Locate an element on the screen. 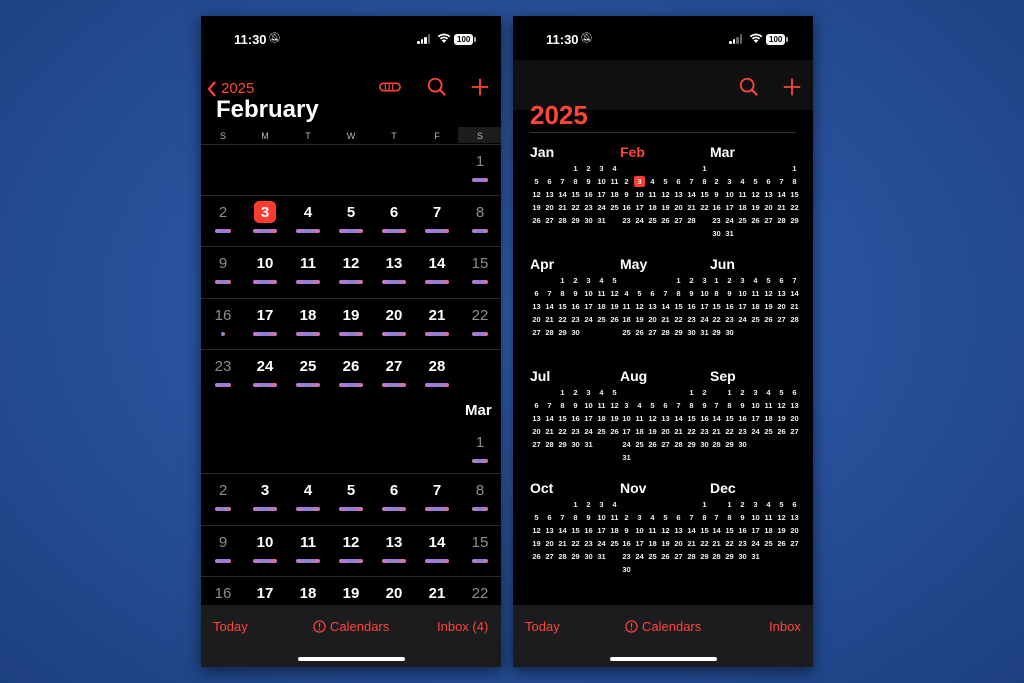 This screenshot has width=1024, height=683. mini-day: 30 is located at coordinates (742, 556).